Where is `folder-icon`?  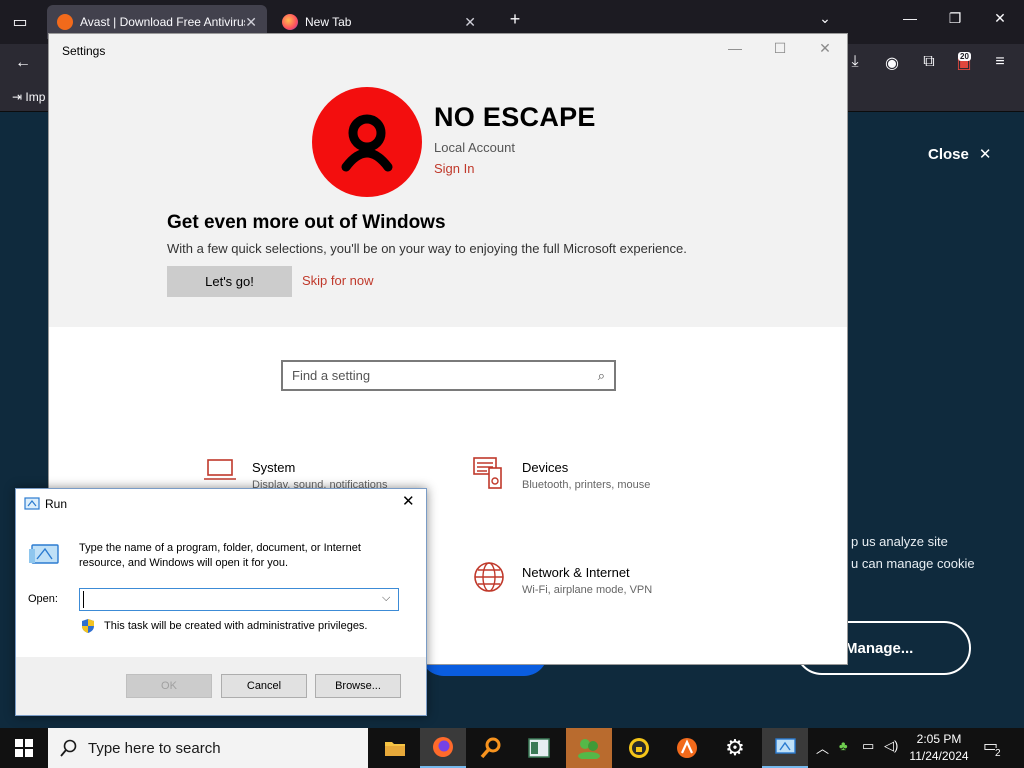
folder-icon is located at coordinates (395, 749).